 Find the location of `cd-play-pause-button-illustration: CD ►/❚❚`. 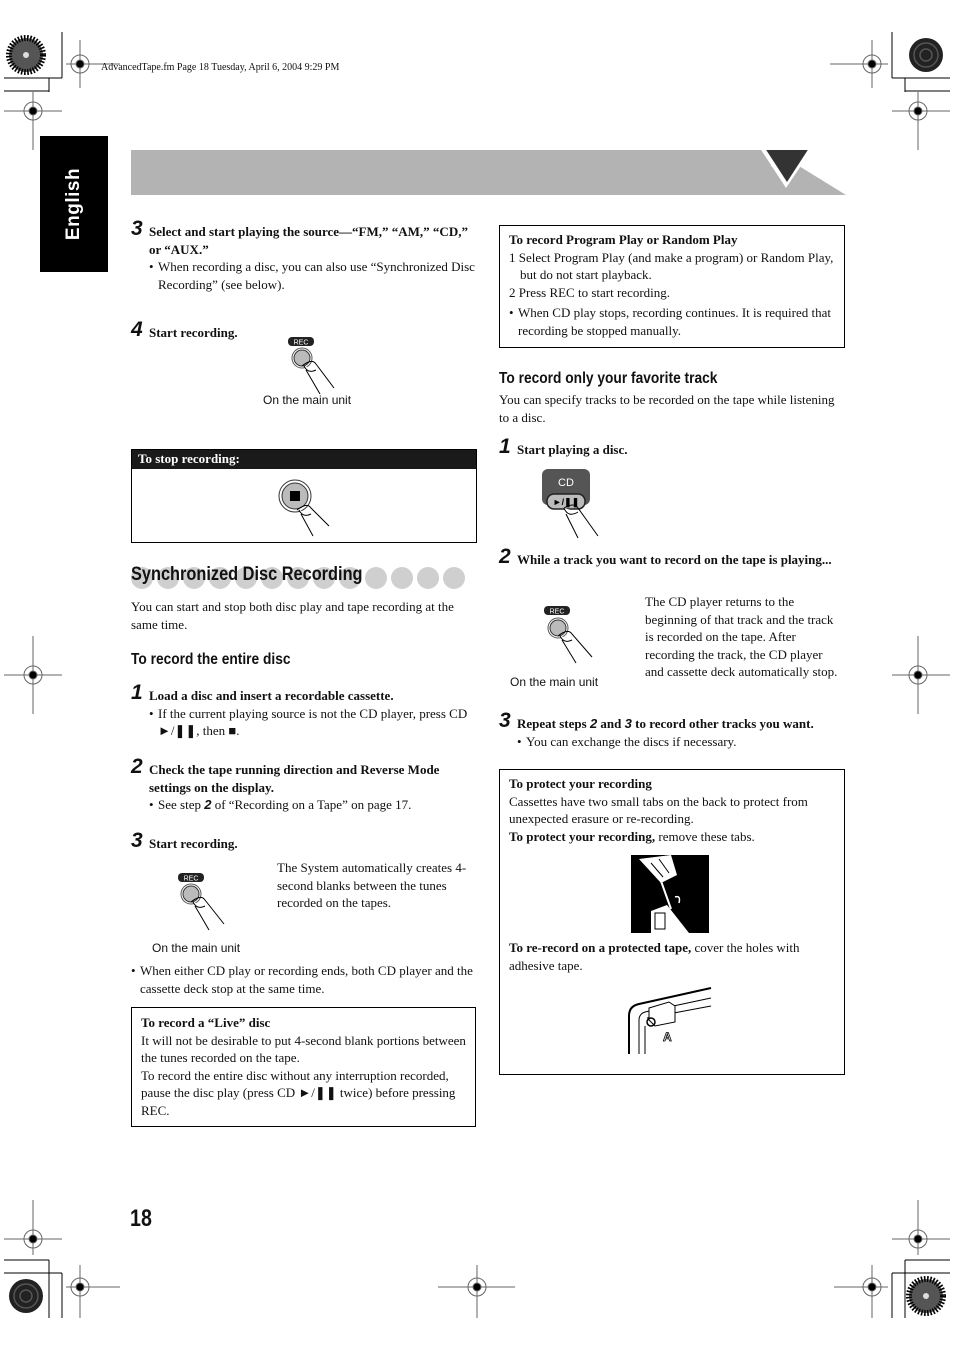

cd-play-pause-button-illustration: CD ►/❚❚ is located at coordinates (575, 504).